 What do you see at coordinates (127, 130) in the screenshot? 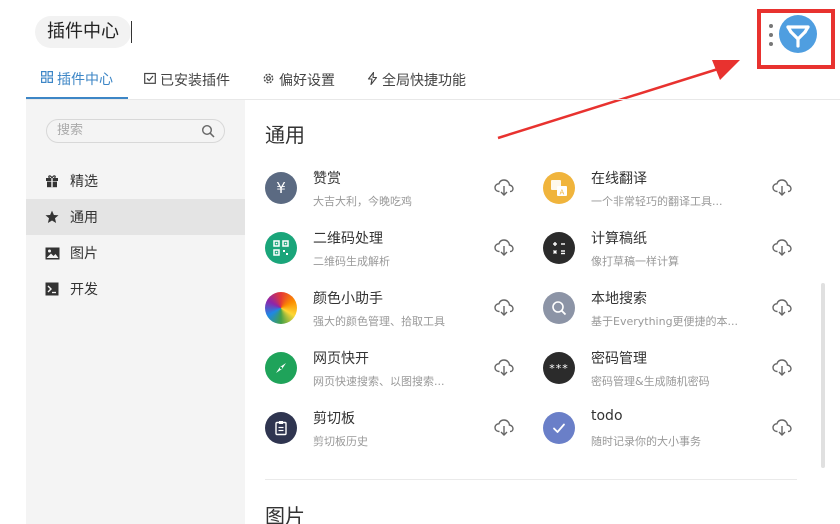
I see `search-input` at bounding box center [127, 130].